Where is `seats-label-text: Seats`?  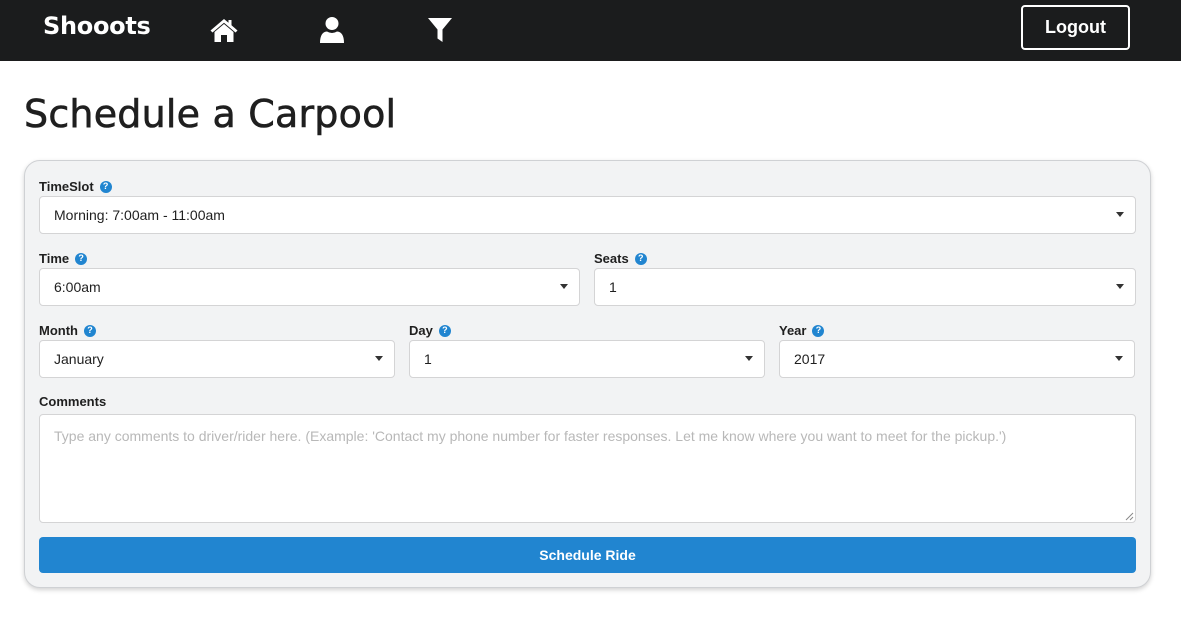
seats-label-text: Seats is located at coordinates (611, 258).